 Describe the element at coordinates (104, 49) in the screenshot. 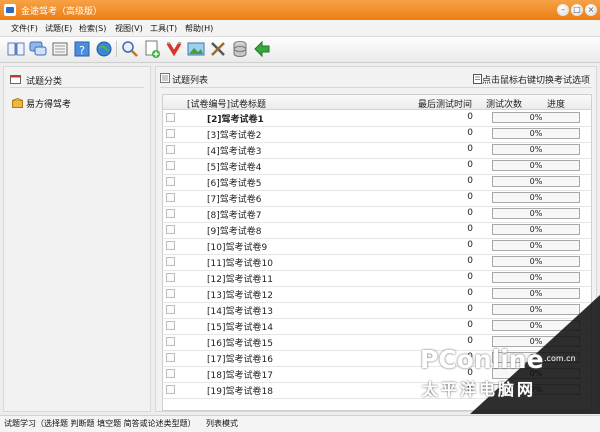

I see `globe-icon` at that location.